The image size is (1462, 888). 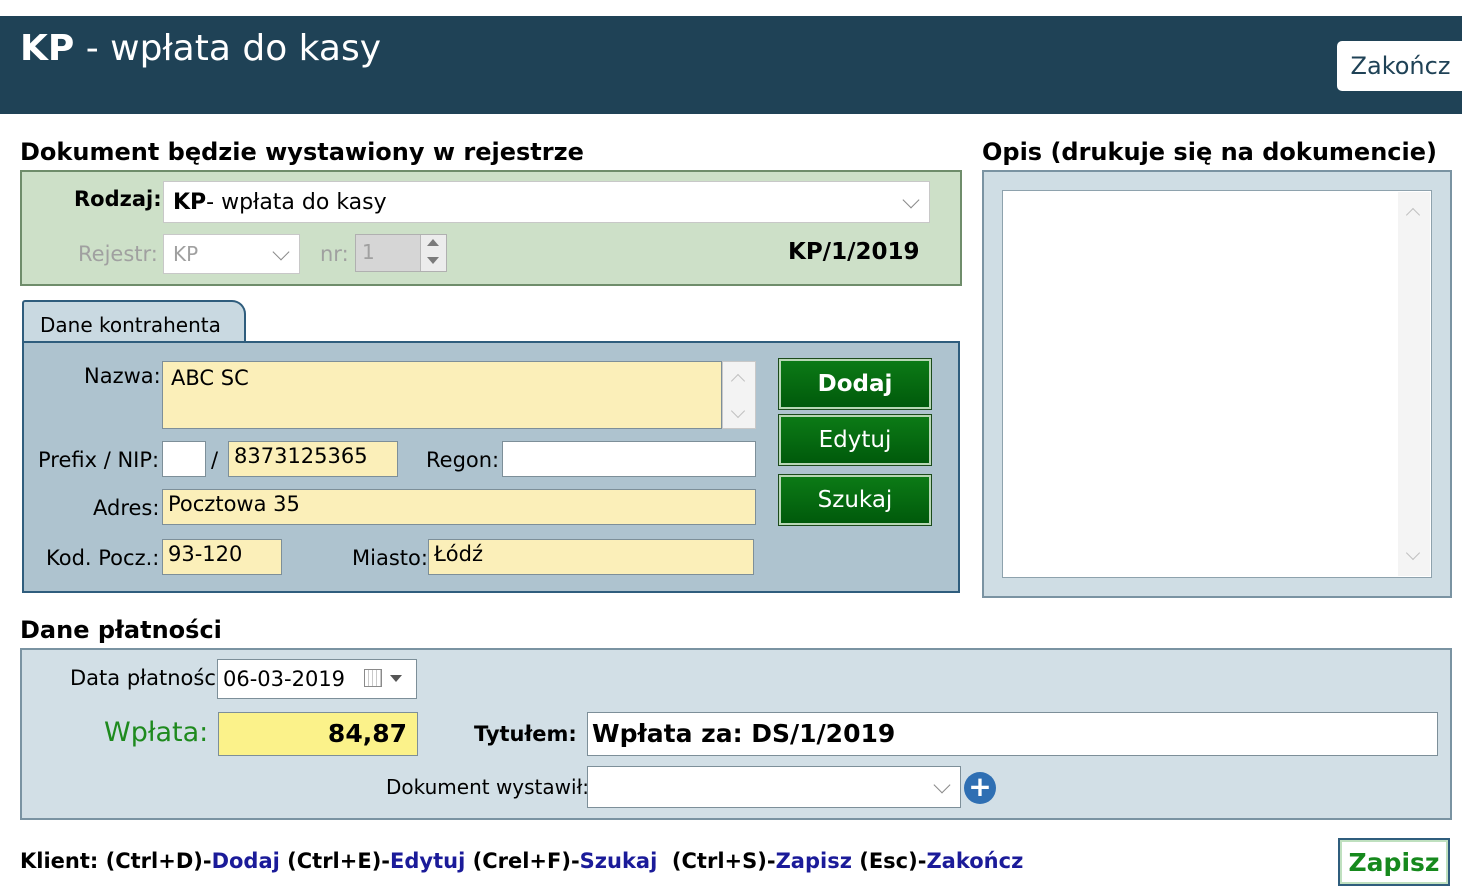 I want to click on shortcut-edit-link: Edytuj, so click(x=427, y=861).